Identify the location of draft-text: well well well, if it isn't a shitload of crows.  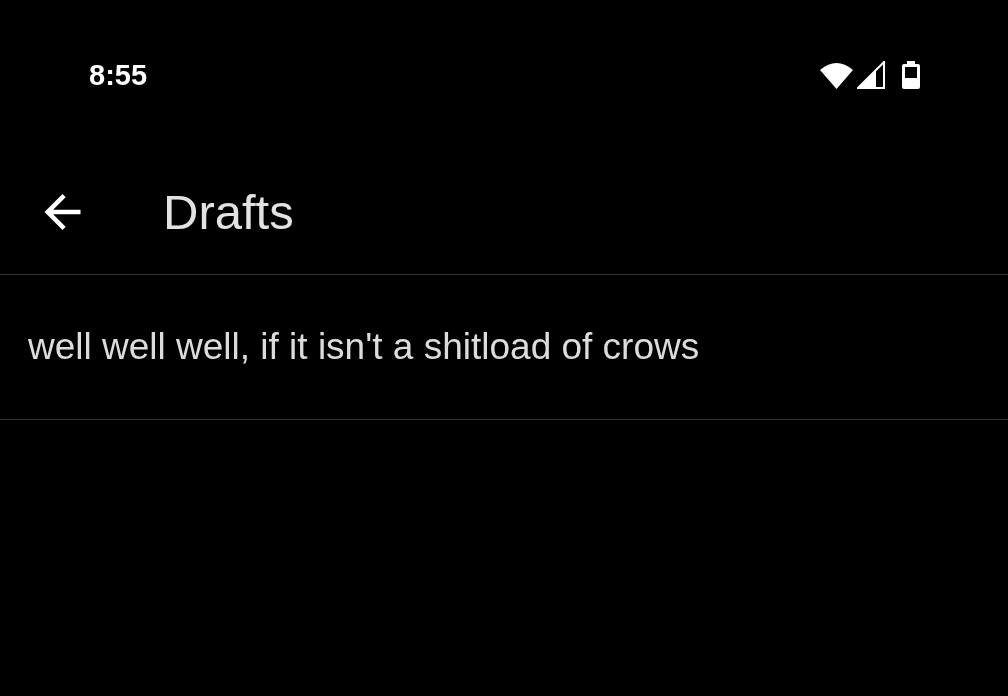
(364, 347).